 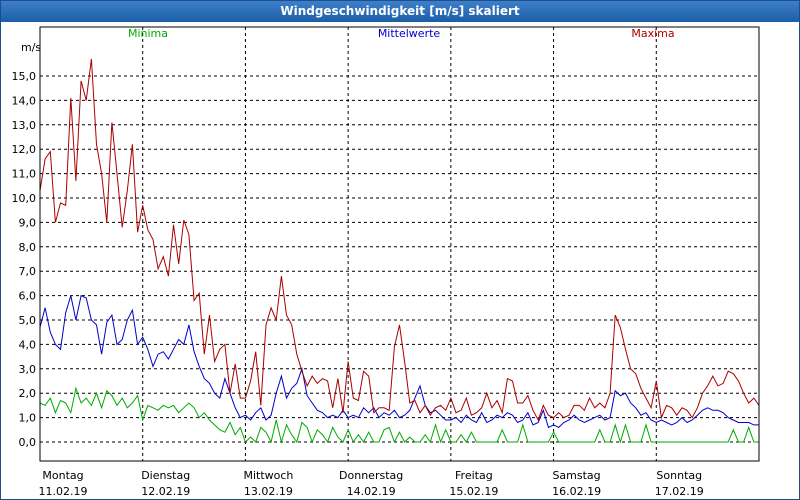 What do you see at coordinates (399, 415) in the screenshot?
I see `series-line-minima` at bounding box center [399, 415].